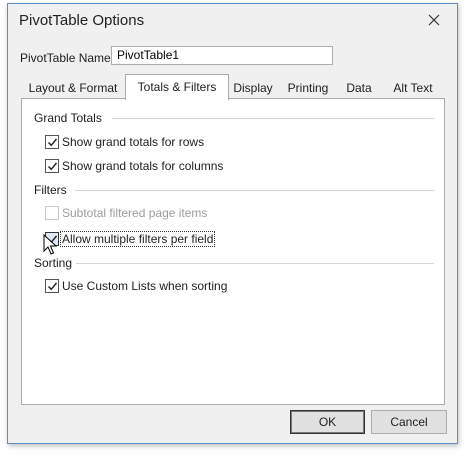 The height and width of the screenshot is (460, 471). I want to click on tab-layout-format: Layout & Format, so click(73, 88).